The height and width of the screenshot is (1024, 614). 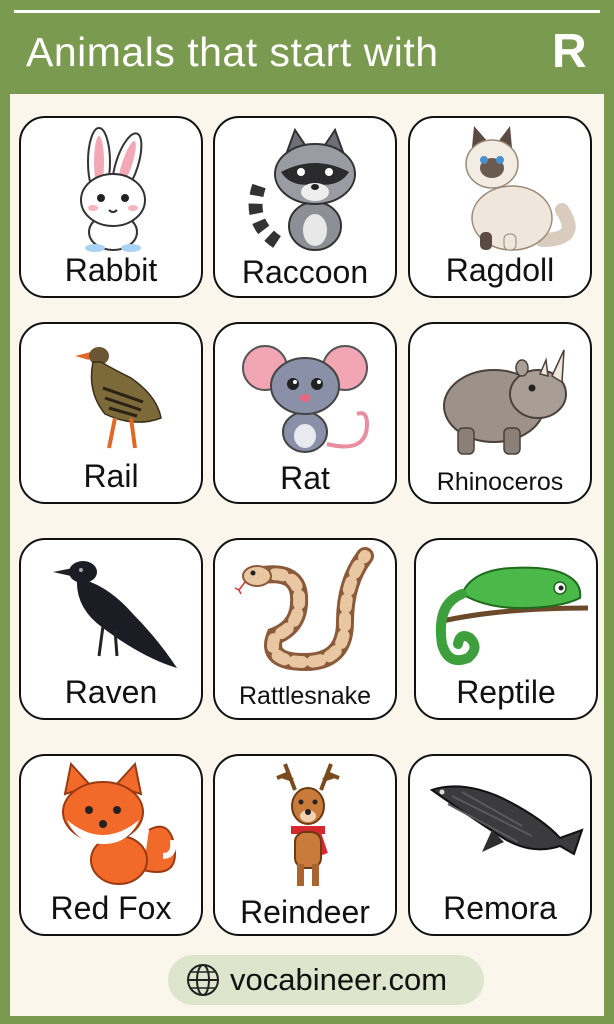 I want to click on site-badge: vocabineer.com, so click(x=326, y=980).